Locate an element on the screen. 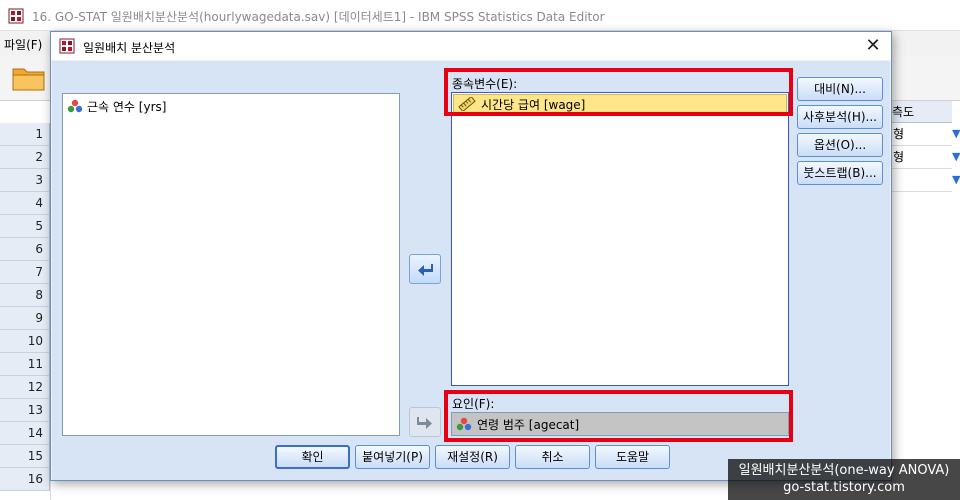 Image resolution: width=960 pixels, height=500 pixels. ok-button: 확인 is located at coordinates (312, 457).